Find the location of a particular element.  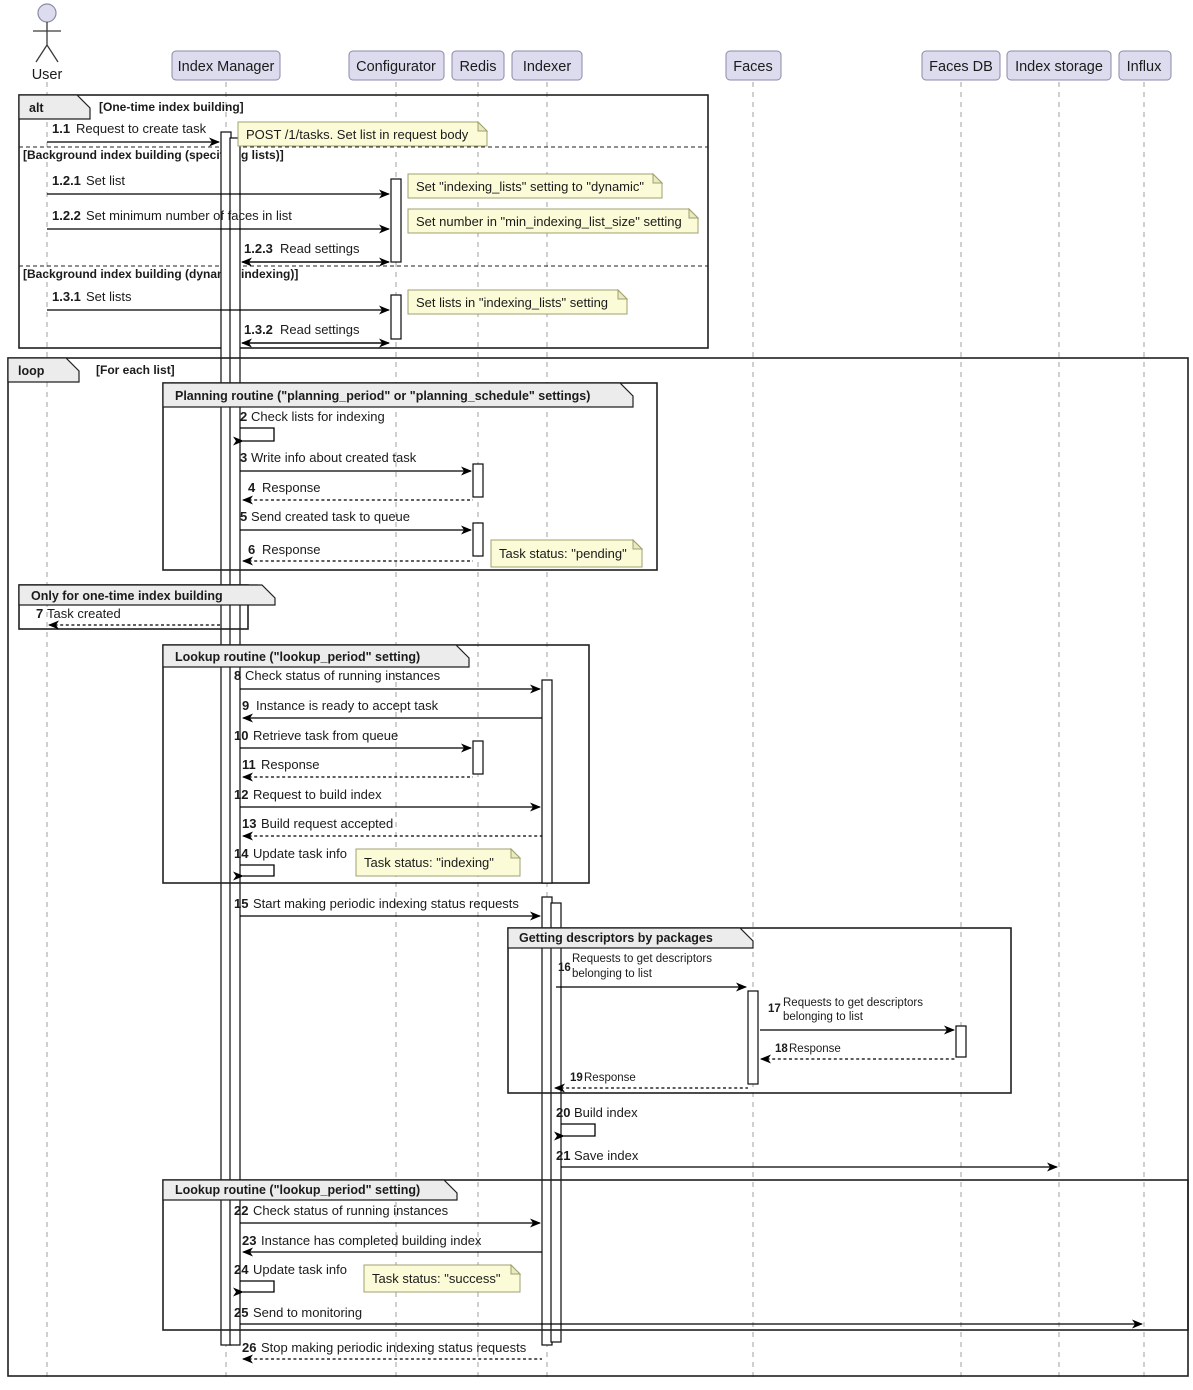

participant-label: Influx is located at coordinates (1144, 67).